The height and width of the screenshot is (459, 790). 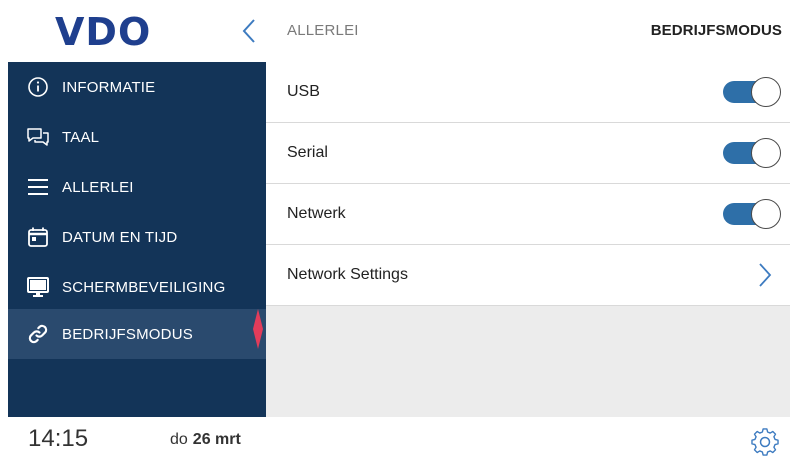 What do you see at coordinates (120, 237) in the screenshot?
I see `sidebar-item-label: DATUM EN TIJD` at bounding box center [120, 237].